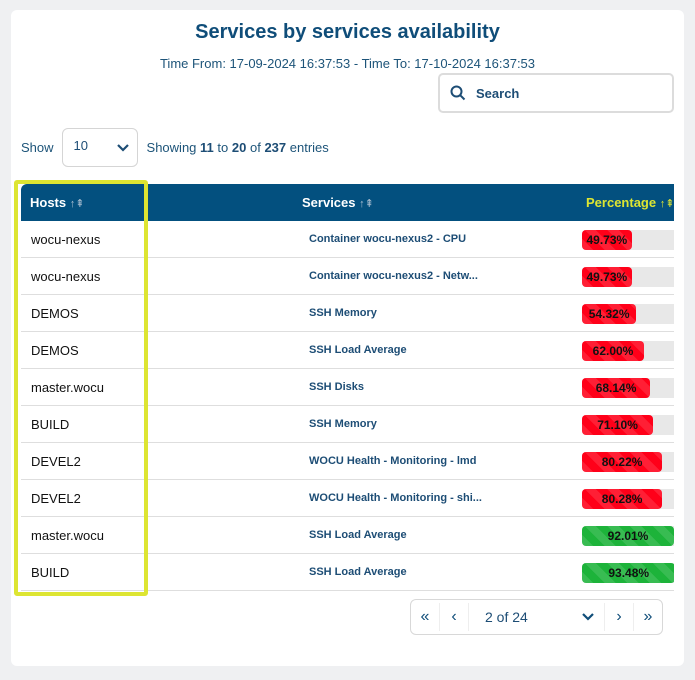  I want to click on percentage-fill: 93.48%, so click(628, 573).